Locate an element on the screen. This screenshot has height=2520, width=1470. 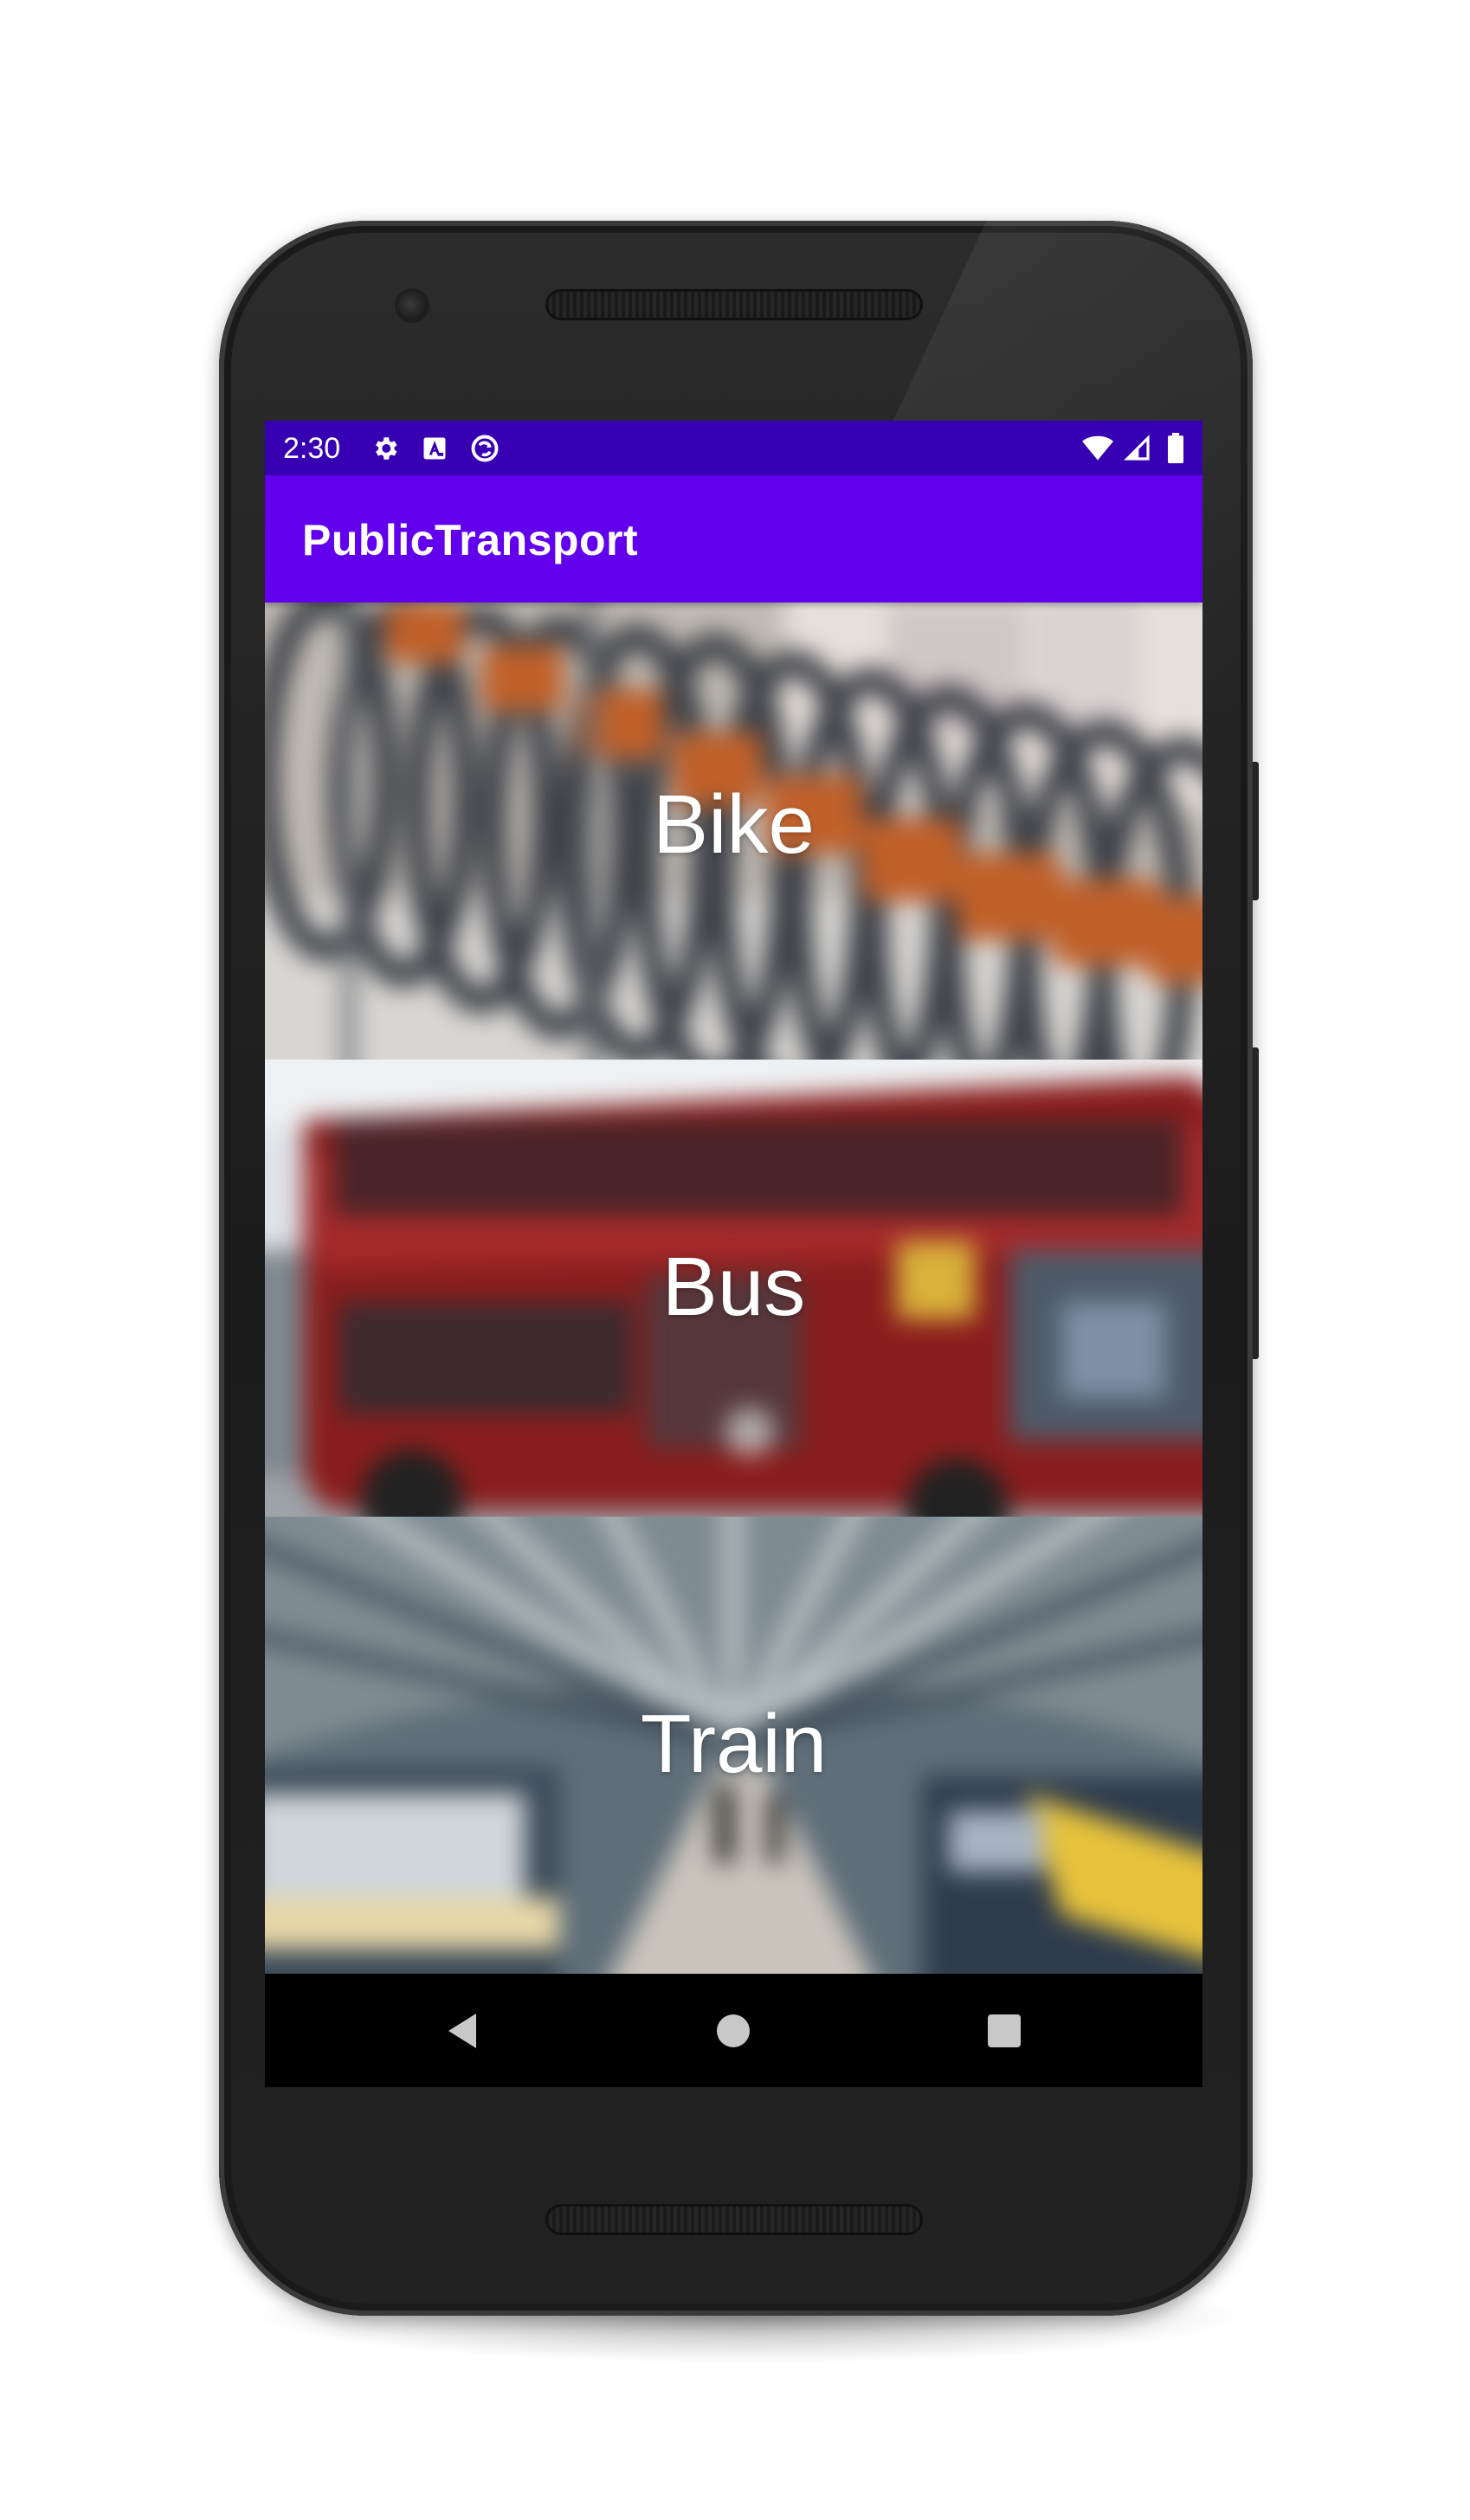
recents-icon is located at coordinates (1005, 2031).